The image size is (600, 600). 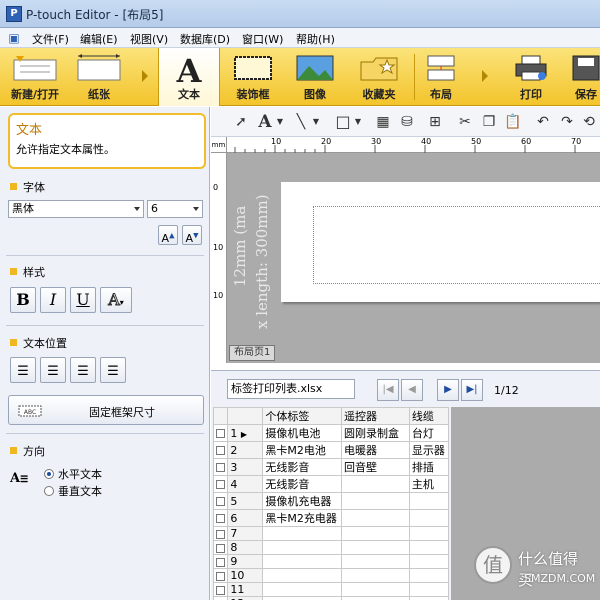 What do you see at coordinates (35, 77) in the screenshot?
I see `new-open-button: 新建/打开` at bounding box center [35, 77].